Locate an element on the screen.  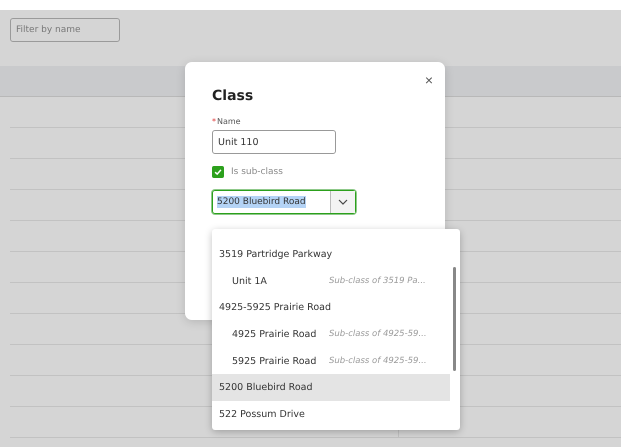
checkbox-label: Is sub-class is located at coordinates (257, 172).